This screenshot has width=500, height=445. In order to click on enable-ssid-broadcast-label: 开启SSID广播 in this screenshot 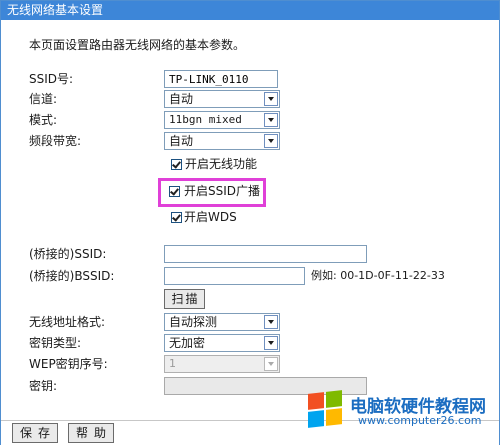, I will do `click(222, 191)`.